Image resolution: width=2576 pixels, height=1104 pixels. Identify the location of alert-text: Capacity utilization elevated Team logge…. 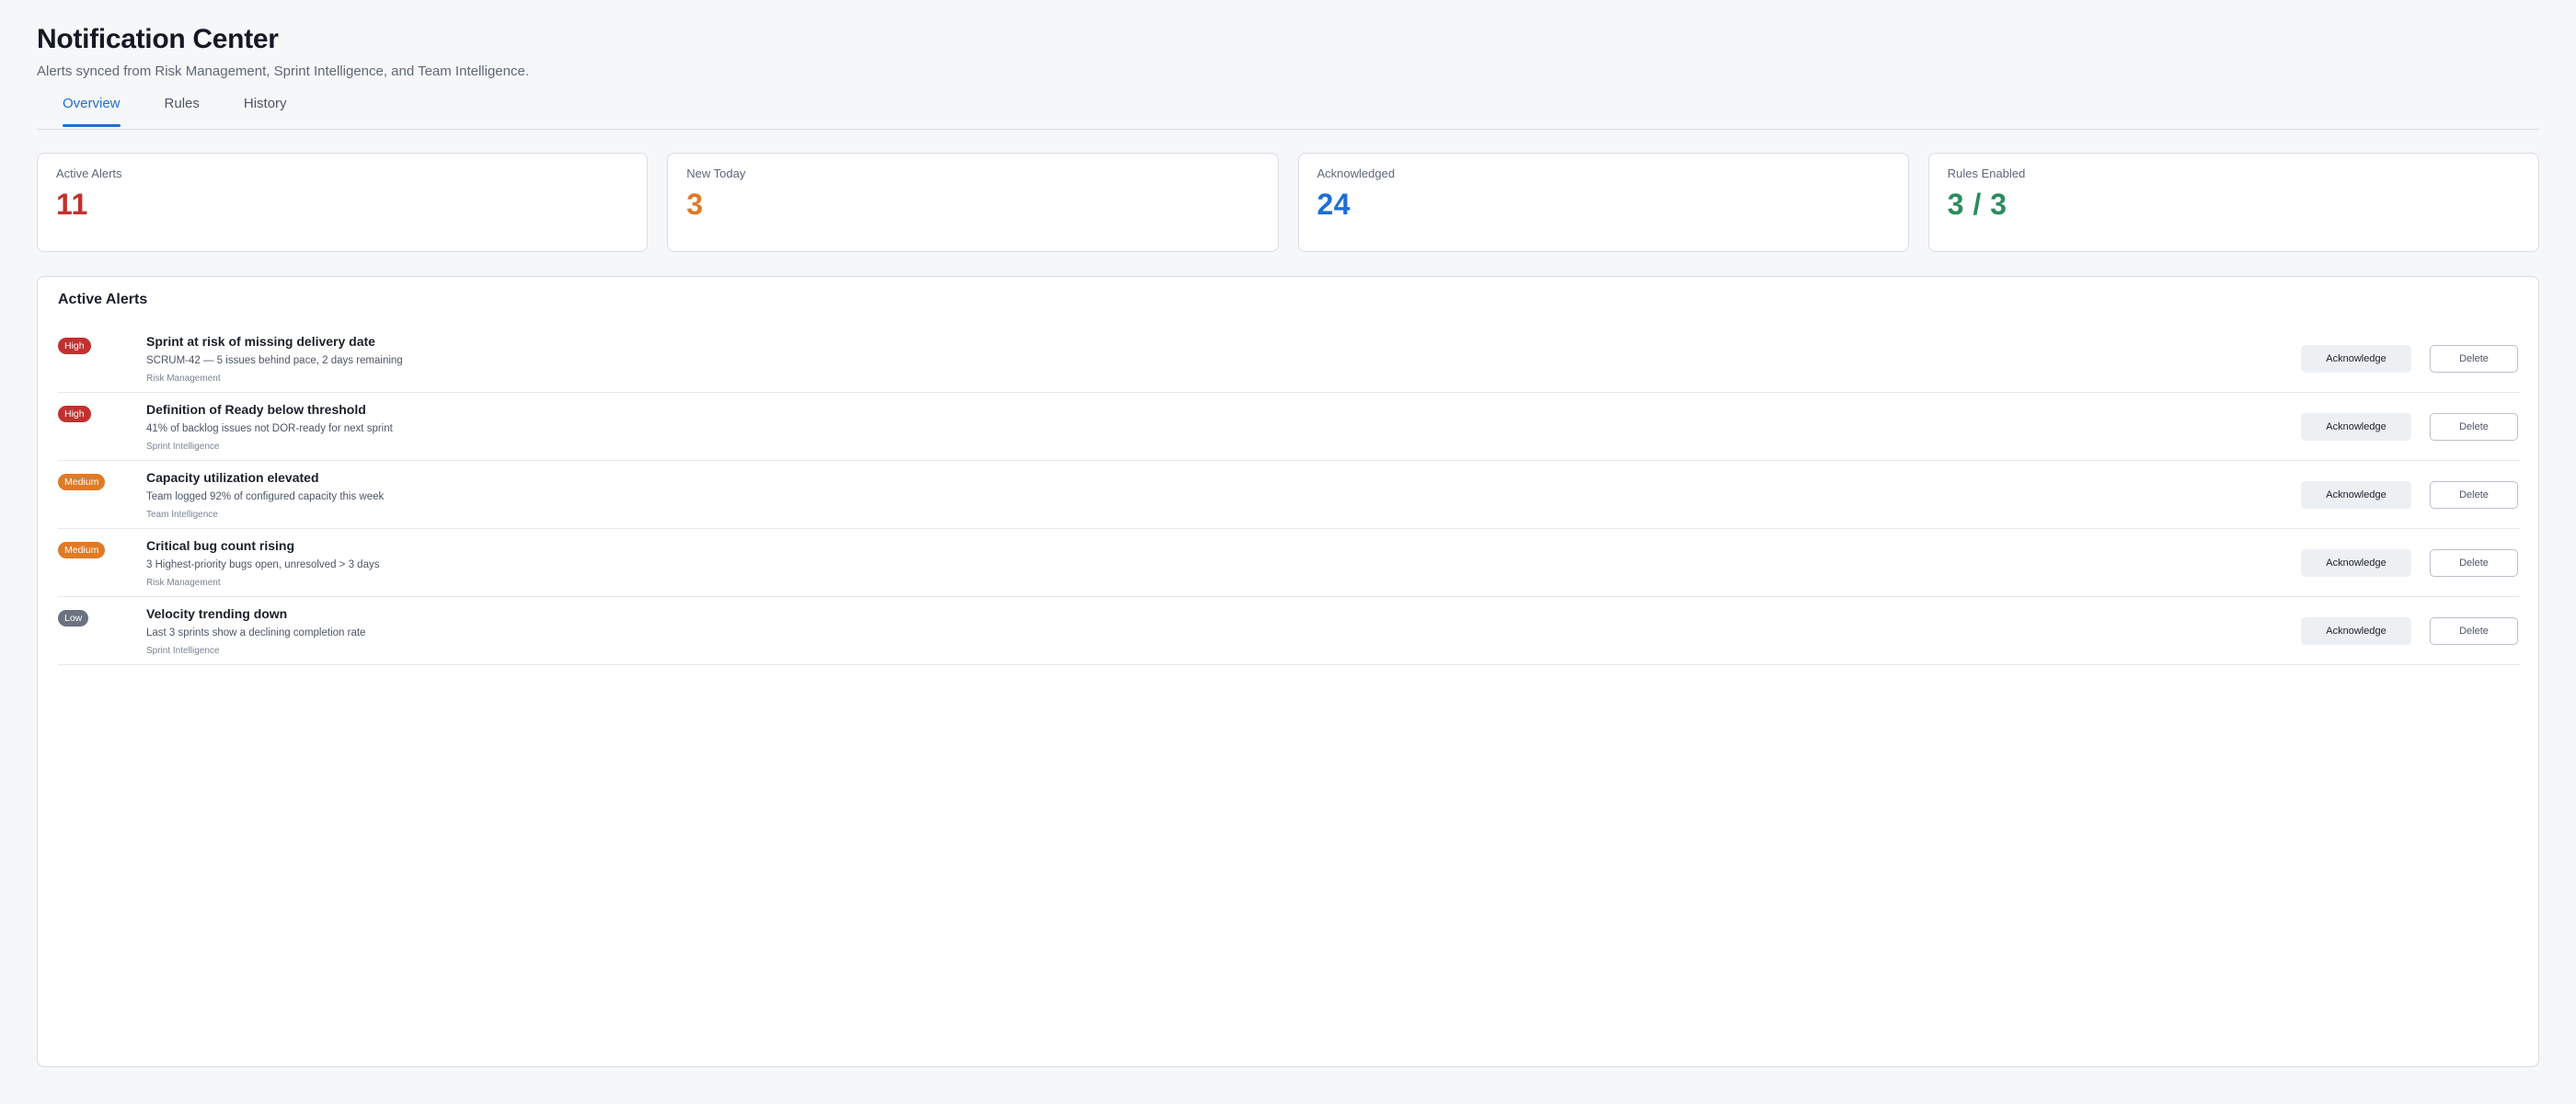
(265, 495).